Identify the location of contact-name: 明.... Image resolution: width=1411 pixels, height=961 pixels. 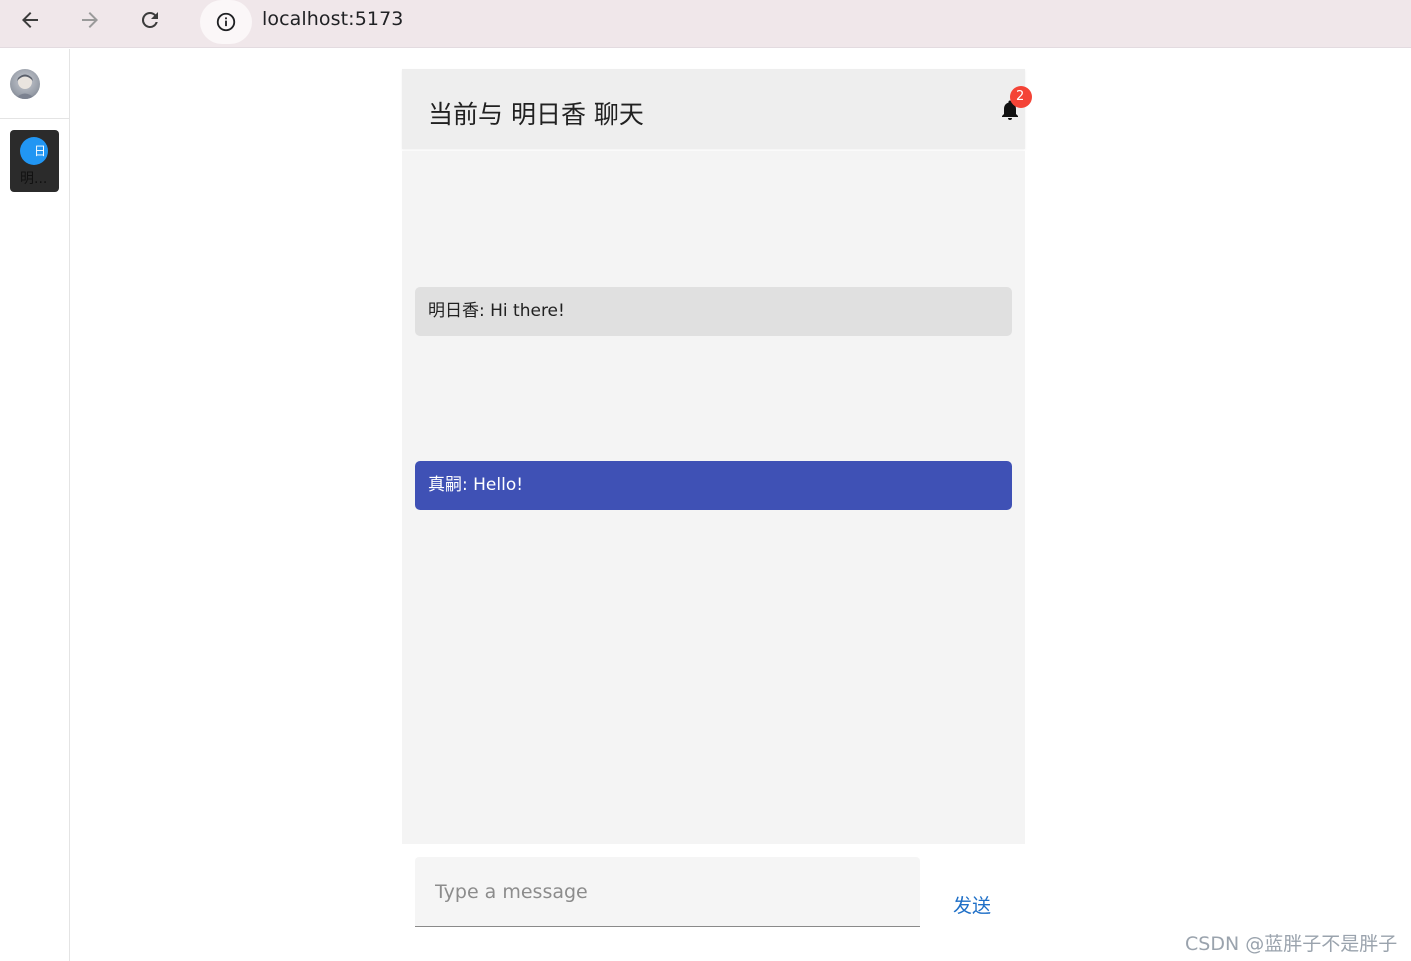
(34, 179).